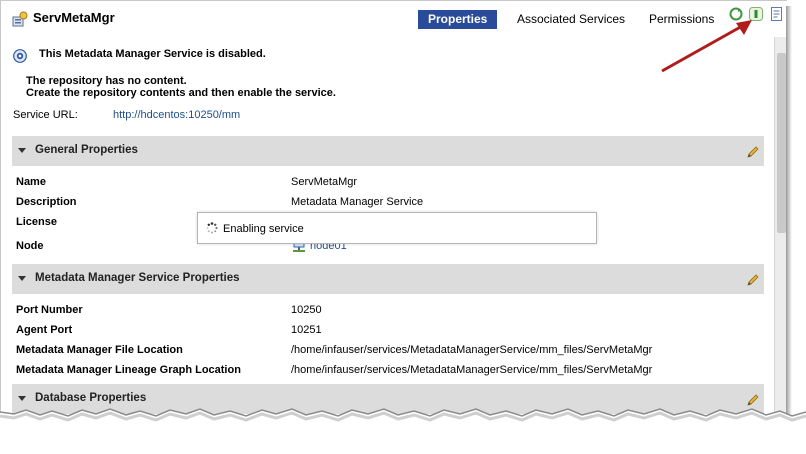 The height and width of the screenshot is (454, 806). Describe the element at coordinates (46, 202) in the screenshot. I see `property-label-description: Description` at that location.